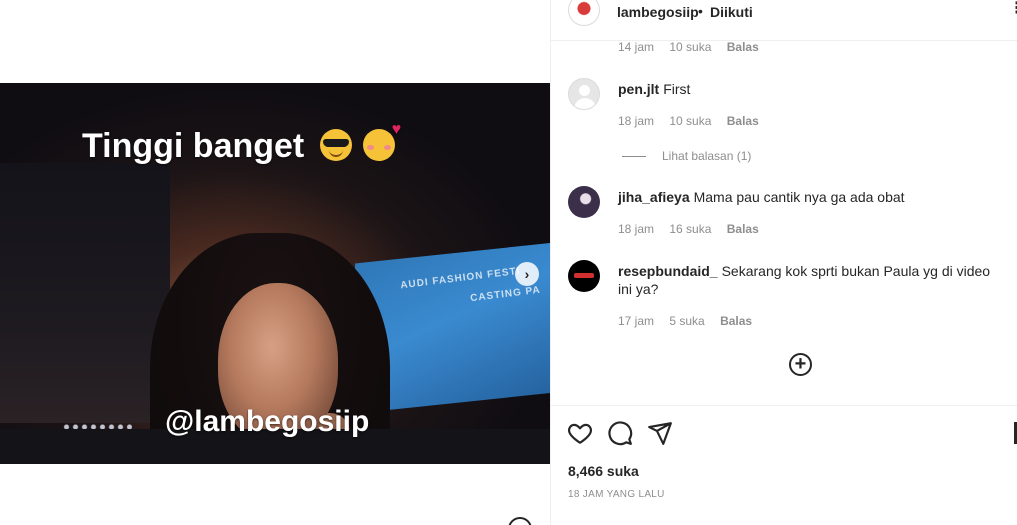 The width and height of the screenshot is (1017, 525). I want to click on plus-circle-icon: +, so click(800, 364).